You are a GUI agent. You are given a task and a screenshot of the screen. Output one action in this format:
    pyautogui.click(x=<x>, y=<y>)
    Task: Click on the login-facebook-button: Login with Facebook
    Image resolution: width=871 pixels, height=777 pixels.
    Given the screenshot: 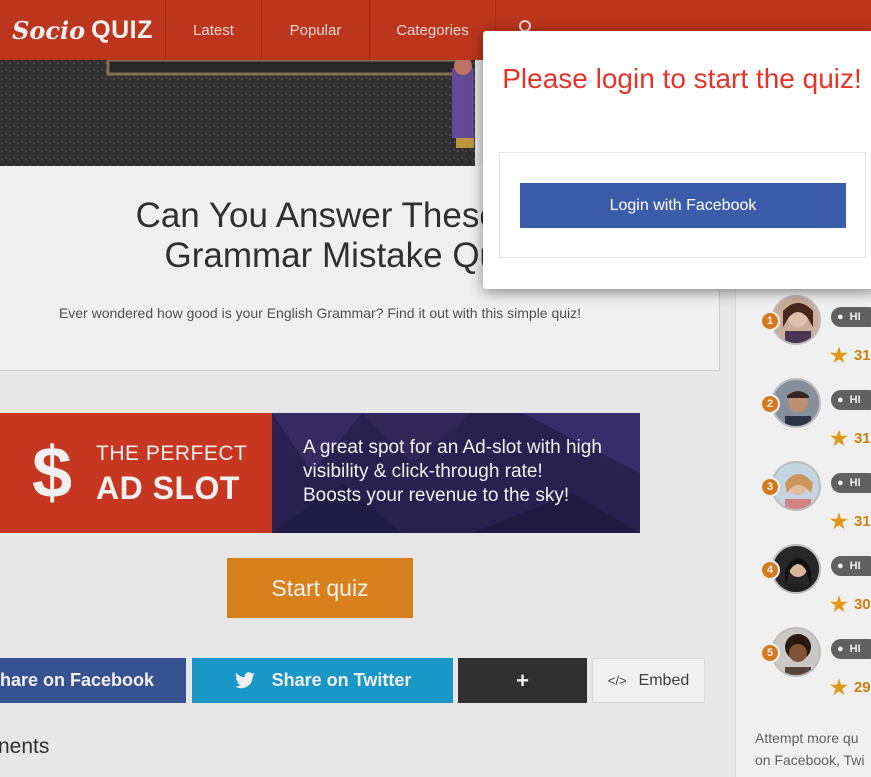 What is the action you would take?
    pyautogui.click(x=683, y=205)
    